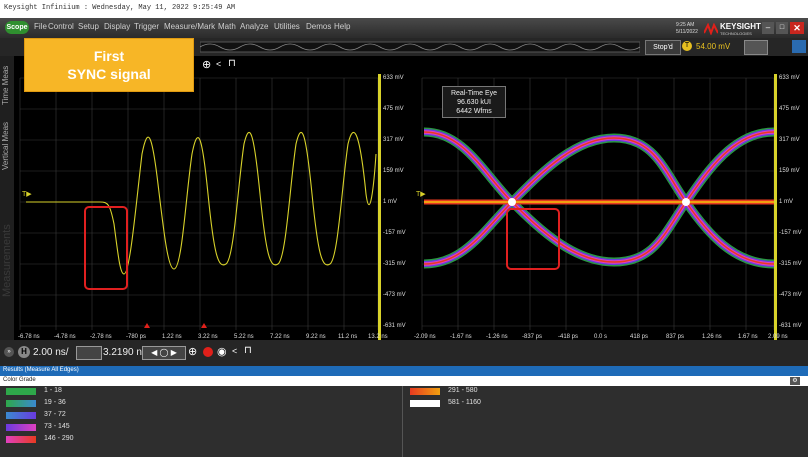  What do you see at coordinates (474, 102) in the screenshot?
I see `eye-info-box: Real-Time Eye 96.630 kUI 6442 Wfms` at bounding box center [474, 102].